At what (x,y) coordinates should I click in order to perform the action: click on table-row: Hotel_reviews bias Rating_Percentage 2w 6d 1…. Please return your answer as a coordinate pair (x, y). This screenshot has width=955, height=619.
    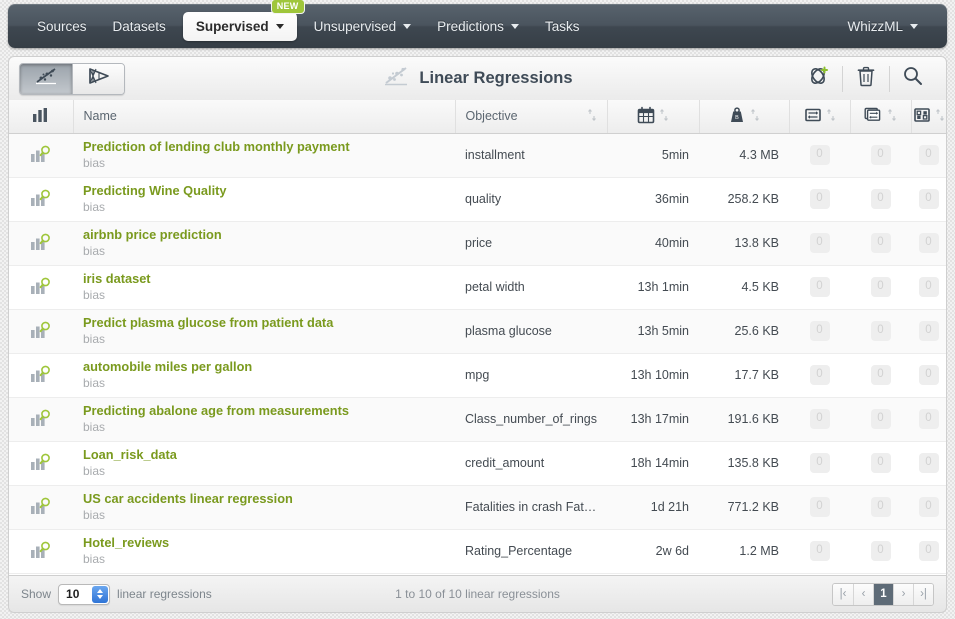
    Looking at the image, I should click on (477, 551).